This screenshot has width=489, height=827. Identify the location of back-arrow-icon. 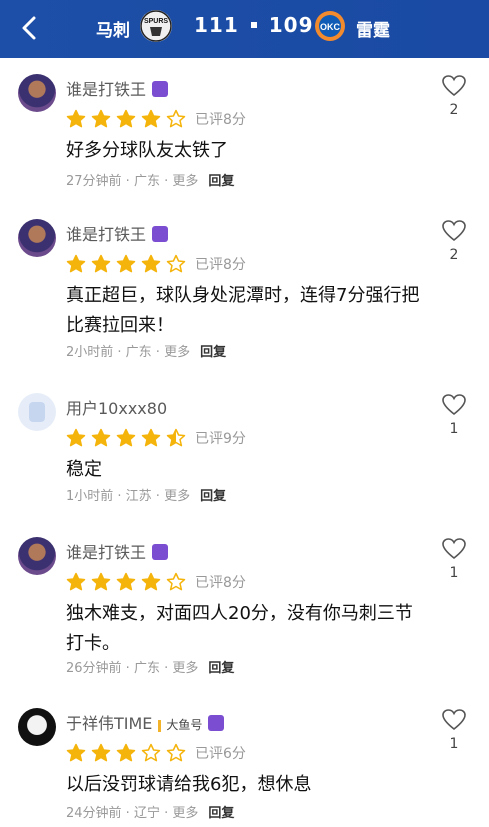
(31, 28).